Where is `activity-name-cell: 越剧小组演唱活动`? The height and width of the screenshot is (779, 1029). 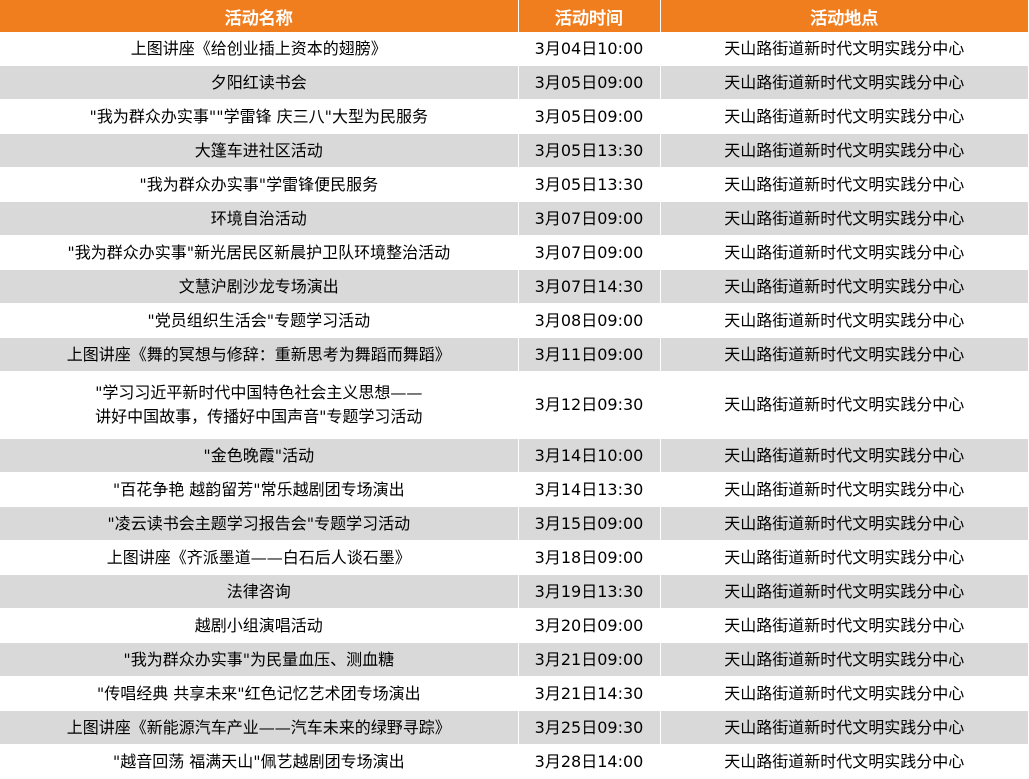 activity-name-cell: 越剧小组演唱活动 is located at coordinates (259, 625).